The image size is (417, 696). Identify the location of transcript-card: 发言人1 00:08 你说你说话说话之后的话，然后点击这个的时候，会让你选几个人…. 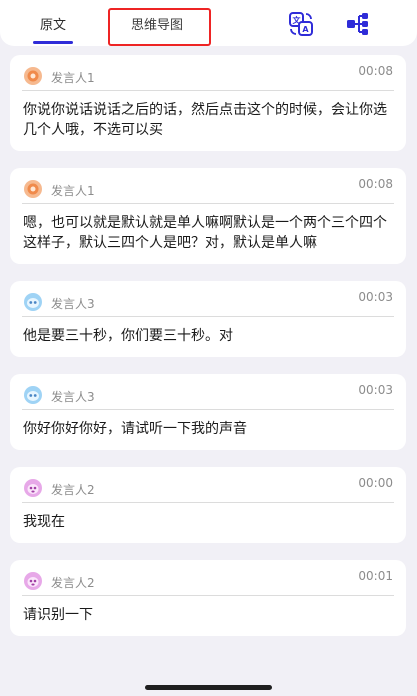
(208, 103).